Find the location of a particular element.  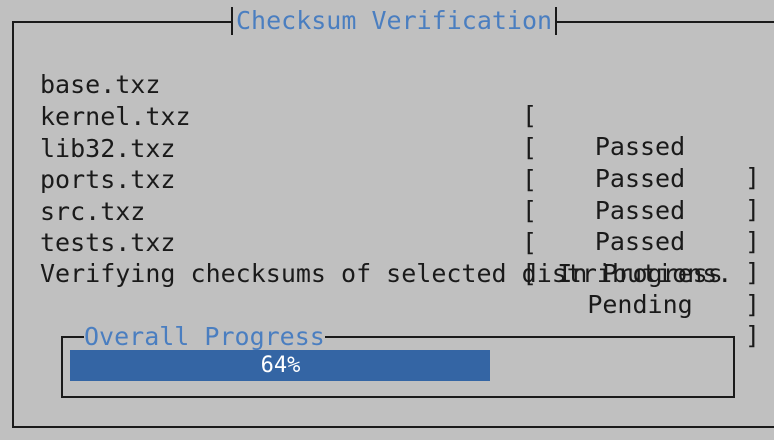

progress-label: Overall Progress is located at coordinates (204, 336).